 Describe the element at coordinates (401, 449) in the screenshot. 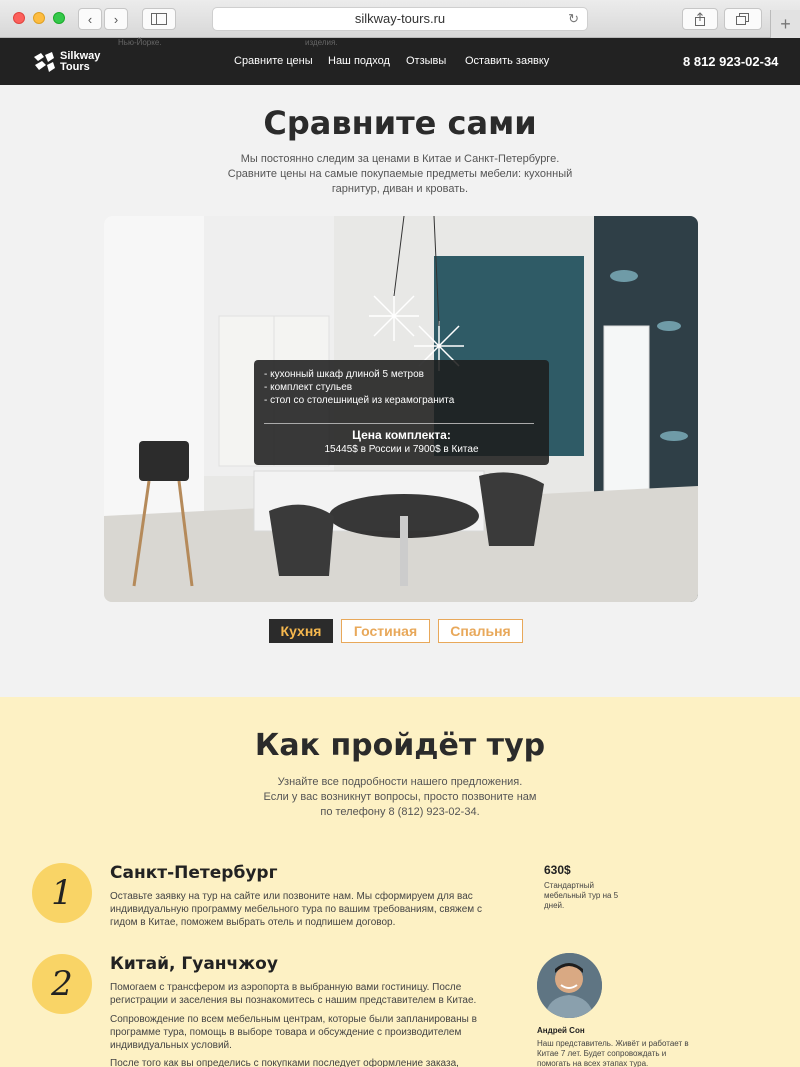

I see `set-price-text: 15445$ в России и 7900$ в Китае` at that location.